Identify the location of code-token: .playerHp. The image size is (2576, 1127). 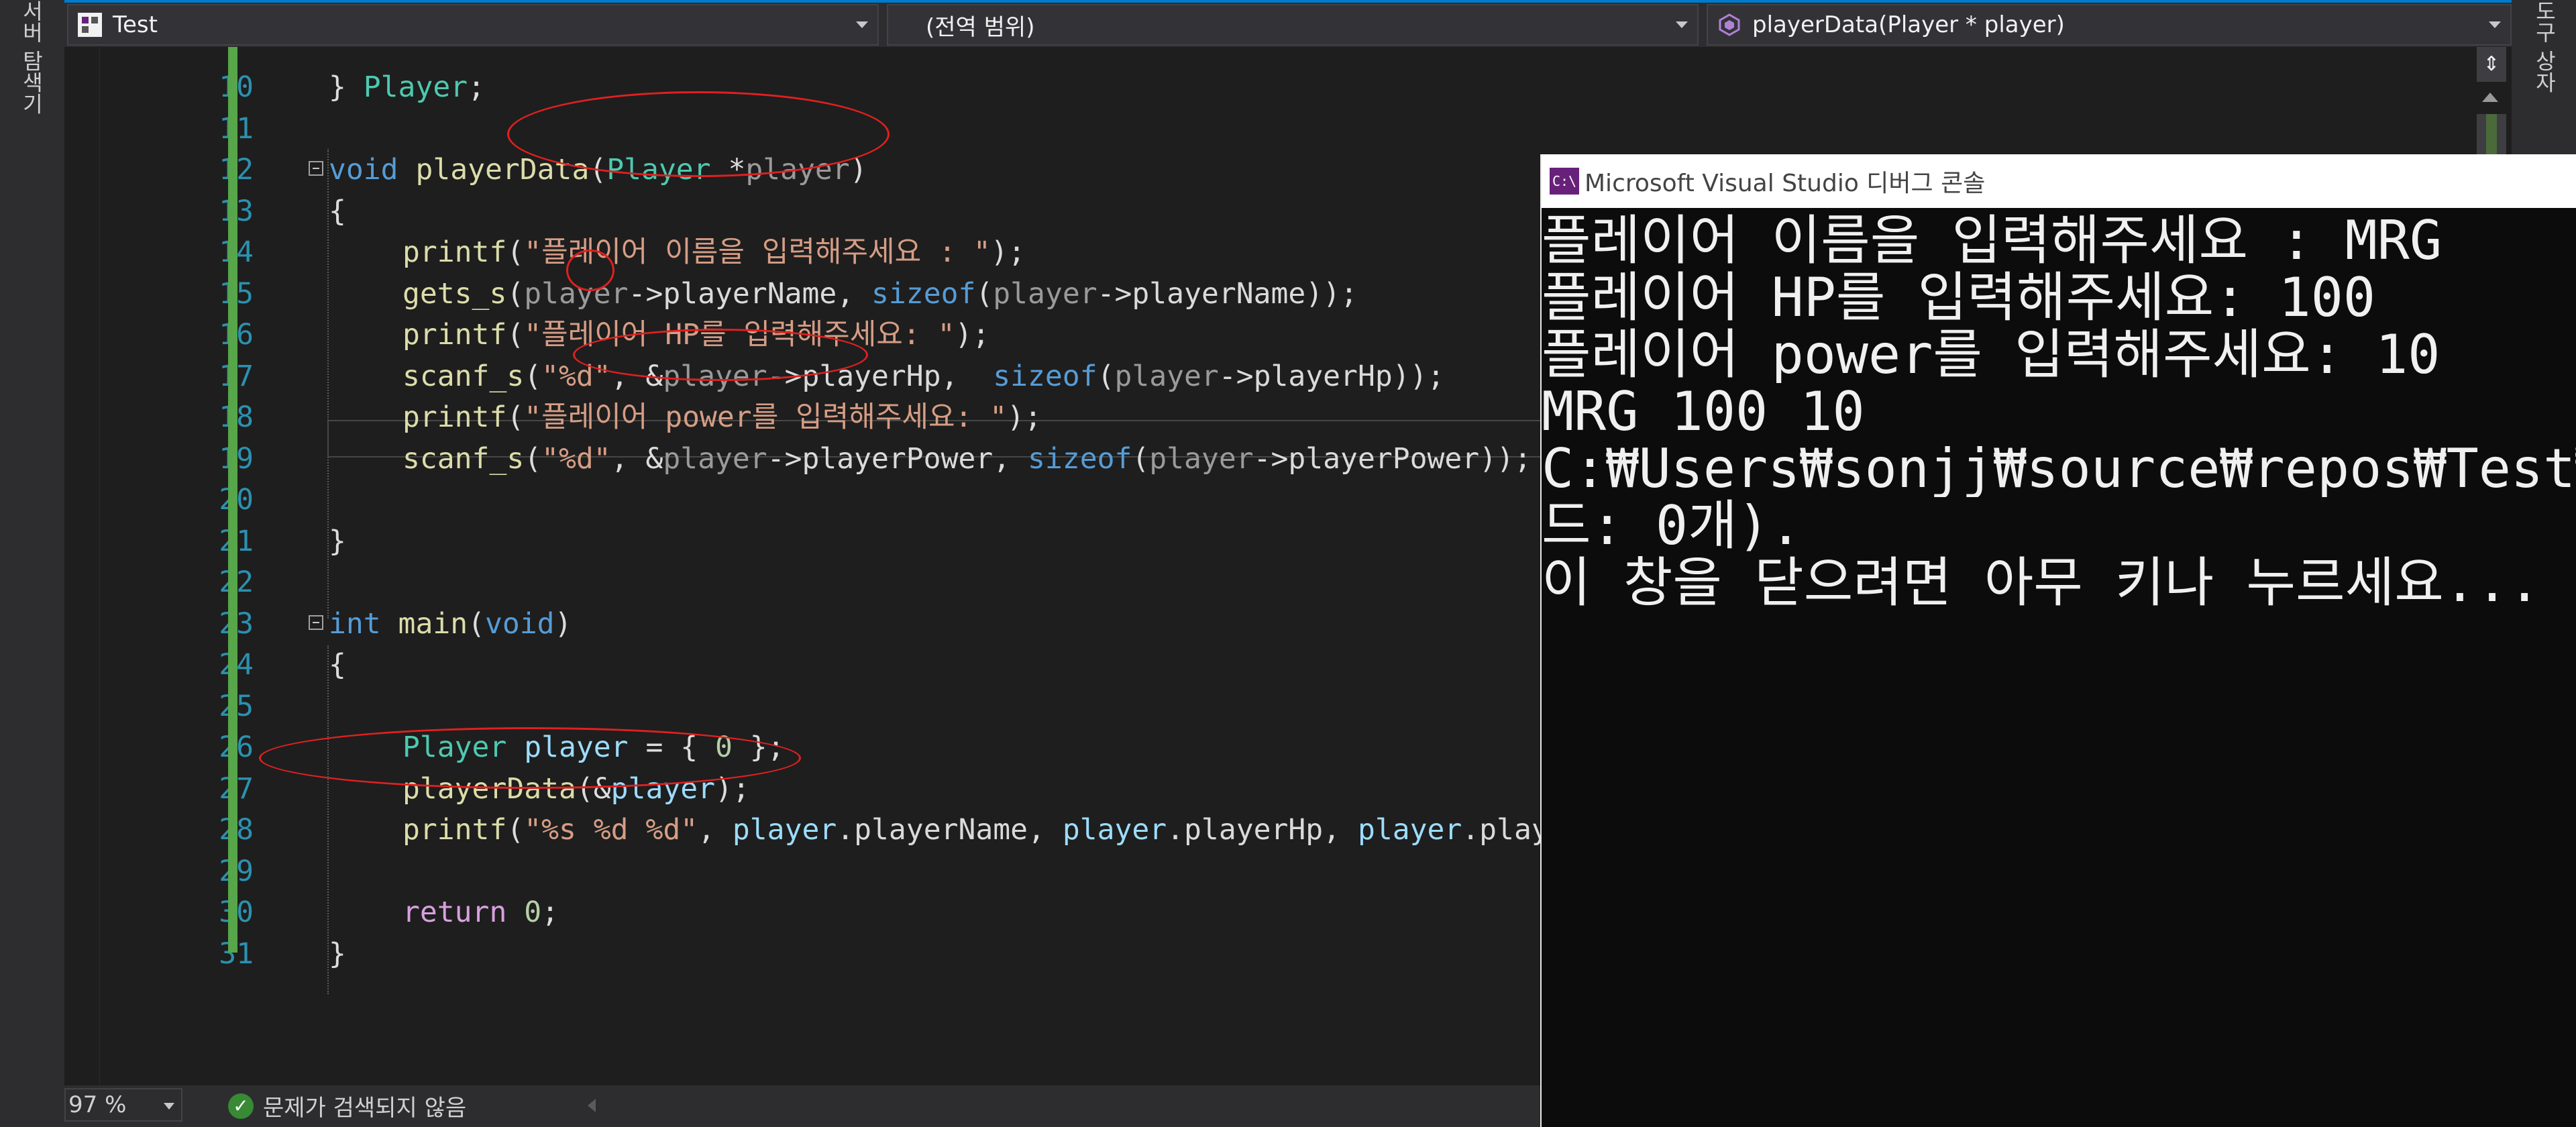
(1245, 830).